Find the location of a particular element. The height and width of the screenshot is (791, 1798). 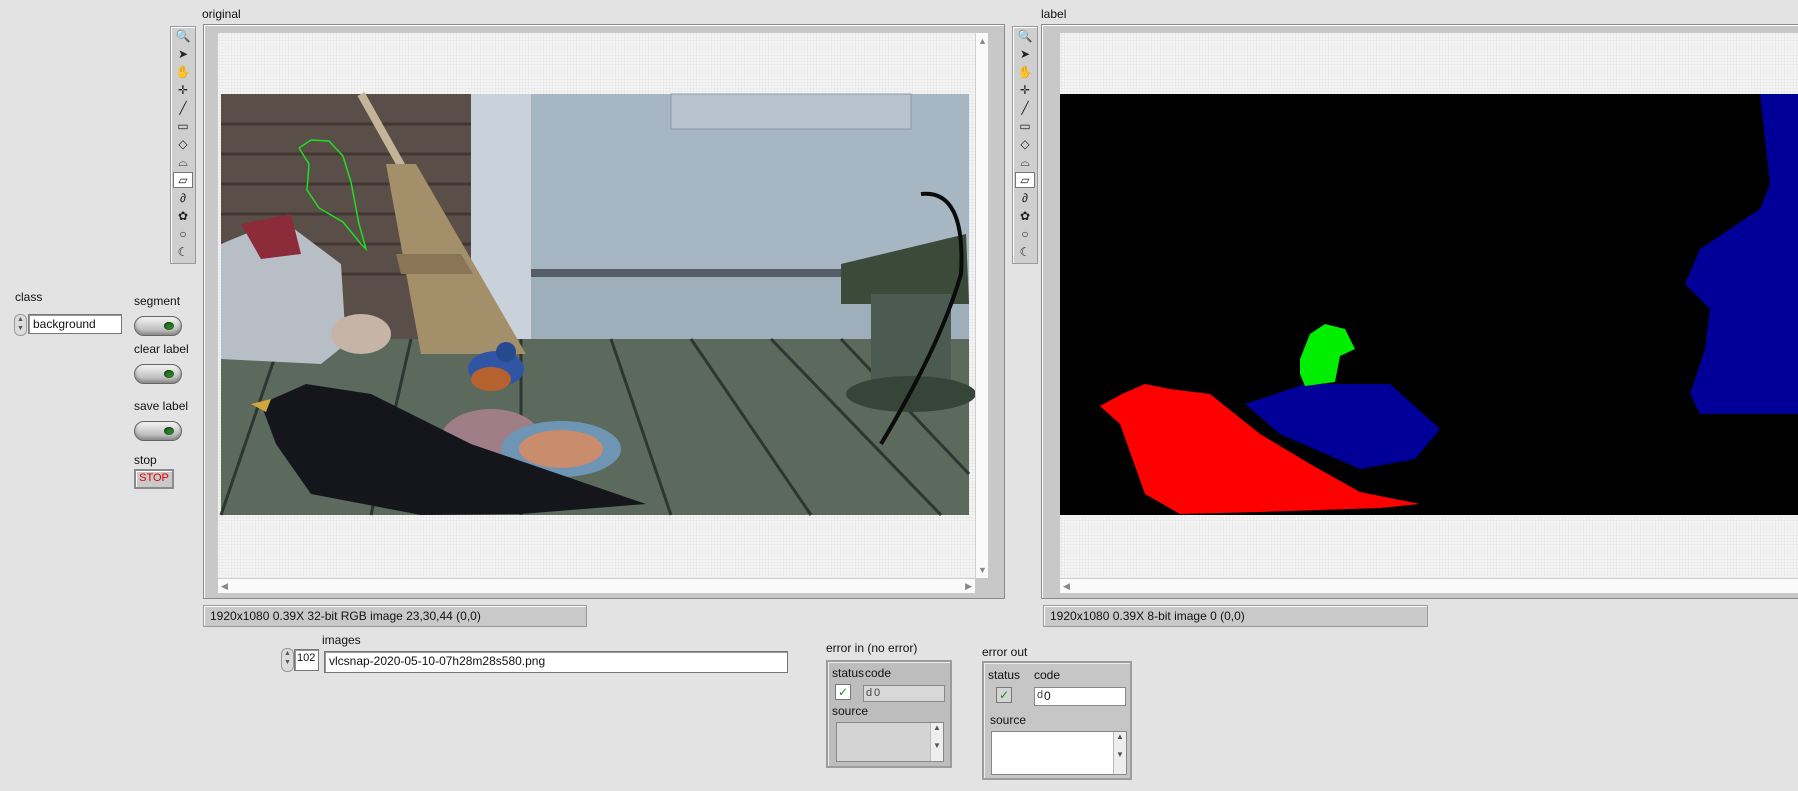

images-index-field: 102 is located at coordinates (306, 660).